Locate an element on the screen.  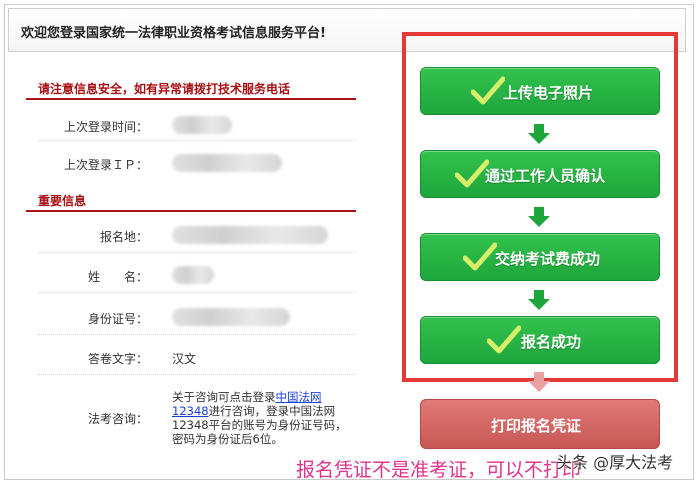
step-registration-success-label: 报名成功 is located at coordinates (551, 342).